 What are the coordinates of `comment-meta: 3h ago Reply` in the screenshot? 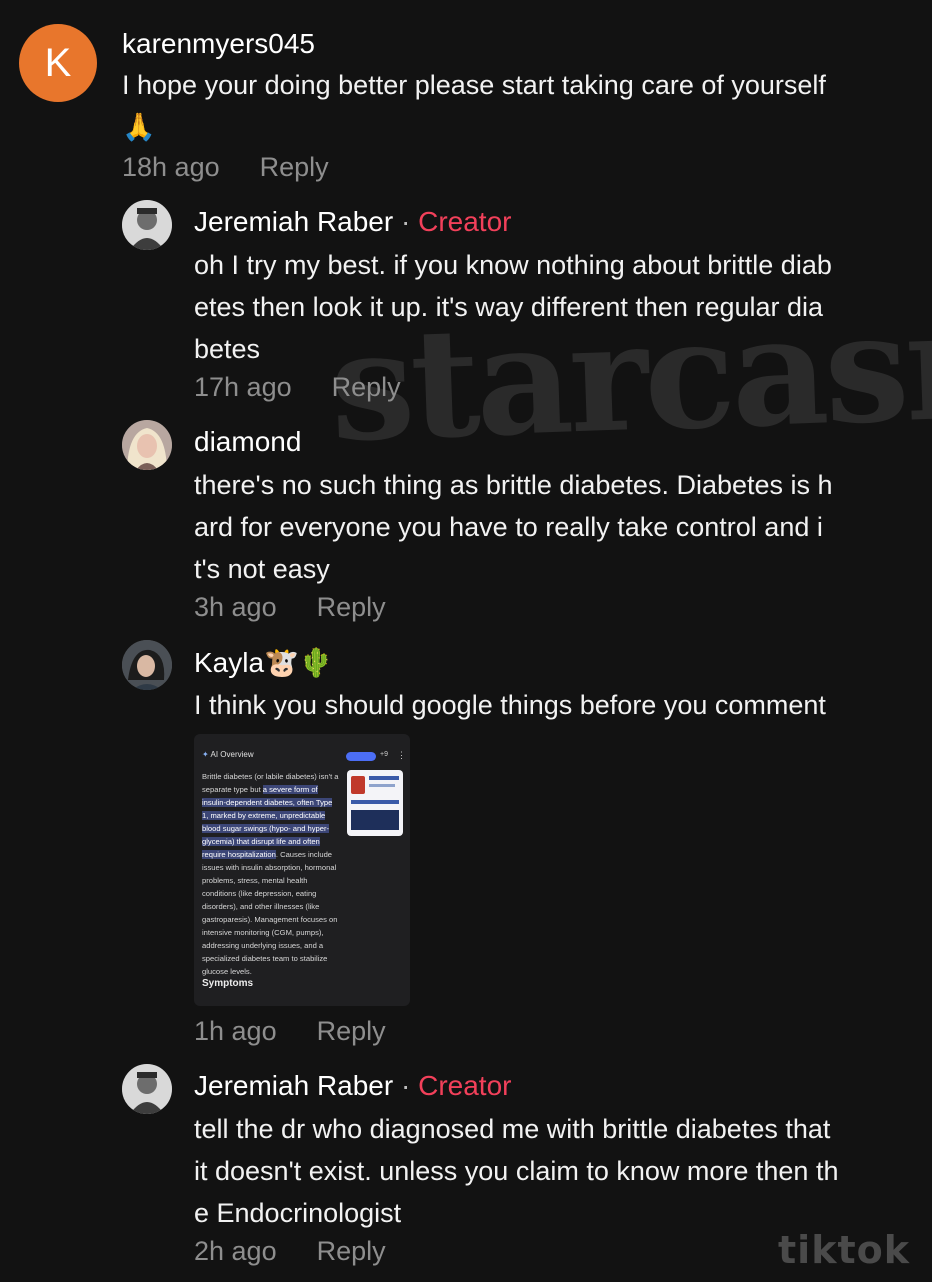 It's located at (290, 607).